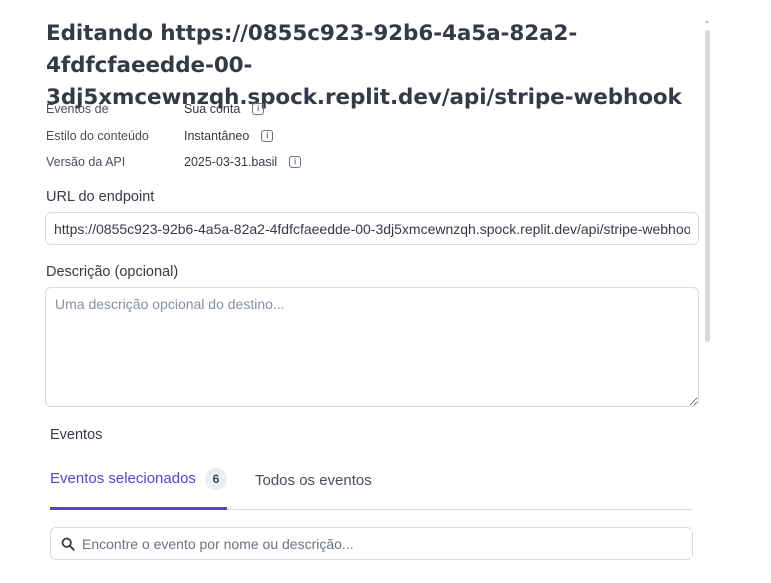 The width and height of the screenshot is (771, 583). I want to click on meta-row-api-version: Versão da API 2025-03-31.basil i, so click(246, 162).